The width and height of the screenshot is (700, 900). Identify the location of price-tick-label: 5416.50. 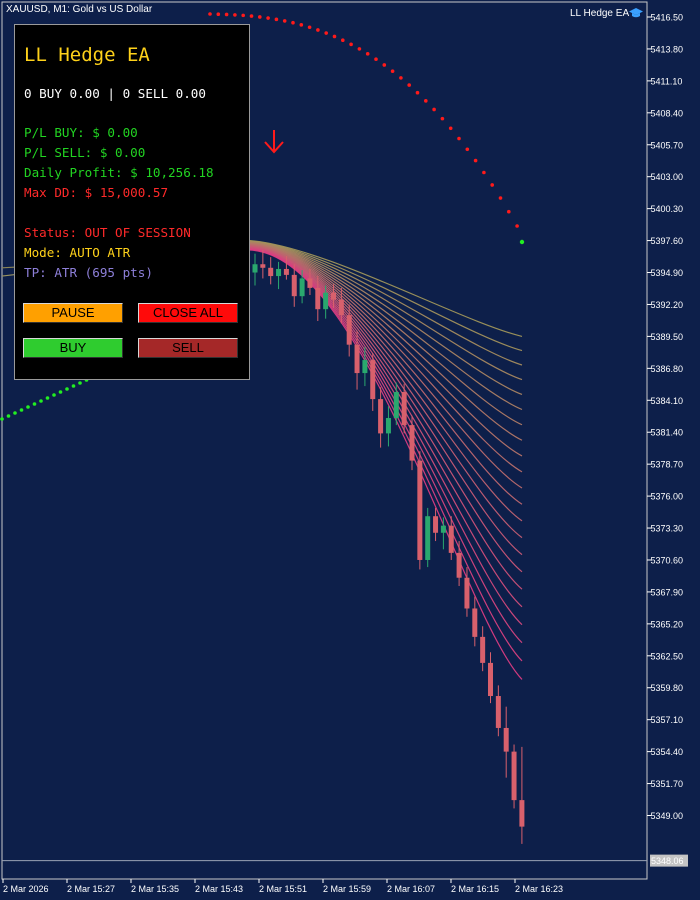
(667, 18).